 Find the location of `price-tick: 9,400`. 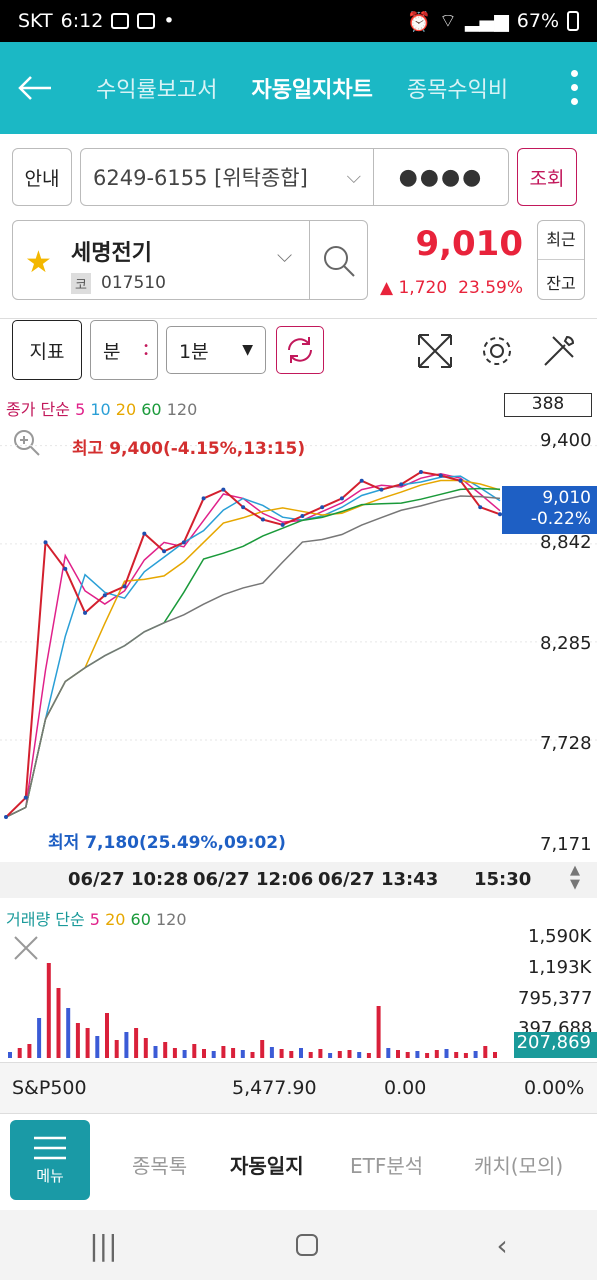

price-tick: 9,400 is located at coordinates (566, 440).